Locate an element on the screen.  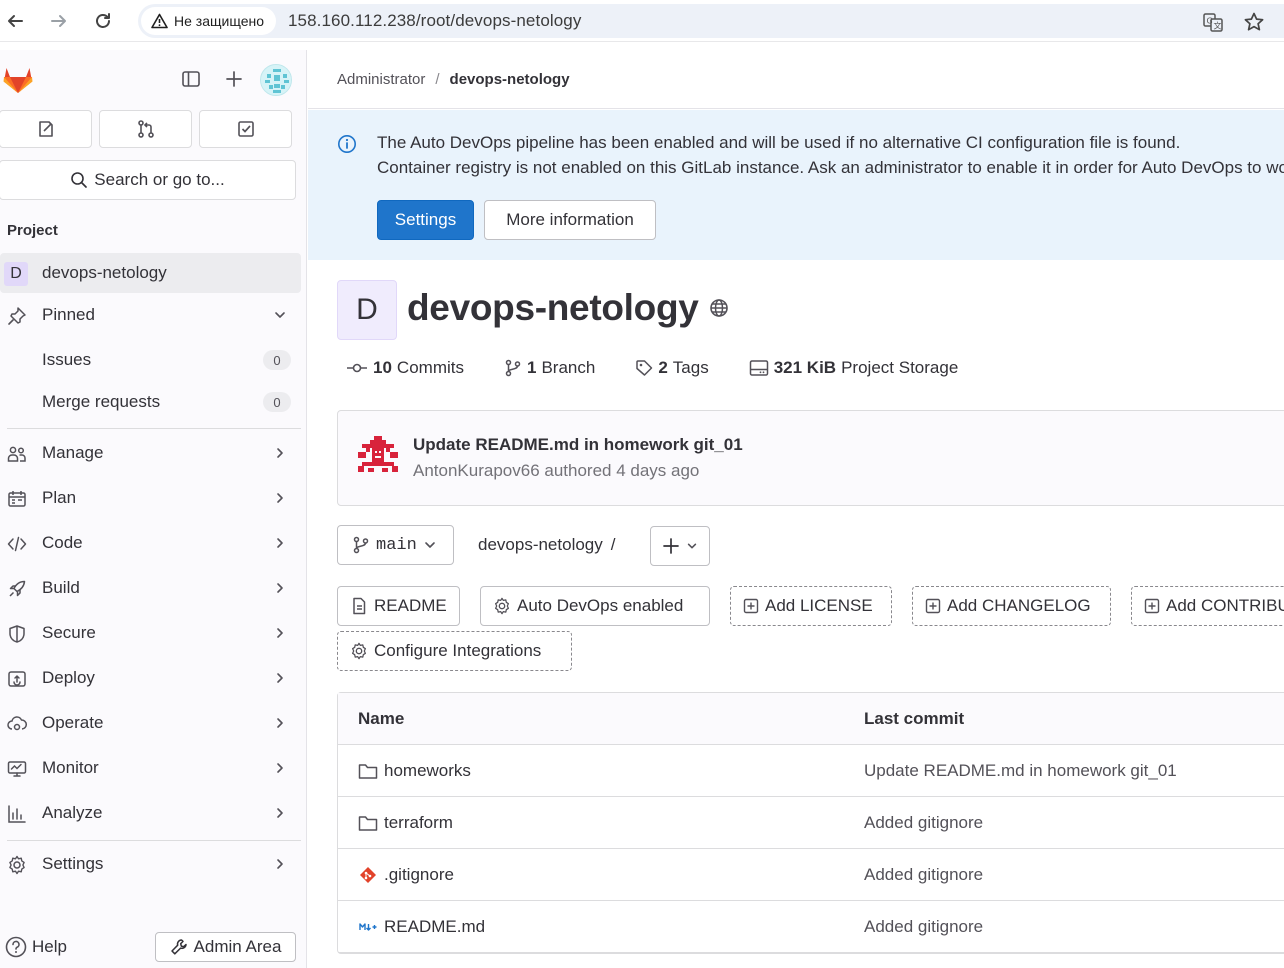
settings-button: Settings is located at coordinates (425, 220).